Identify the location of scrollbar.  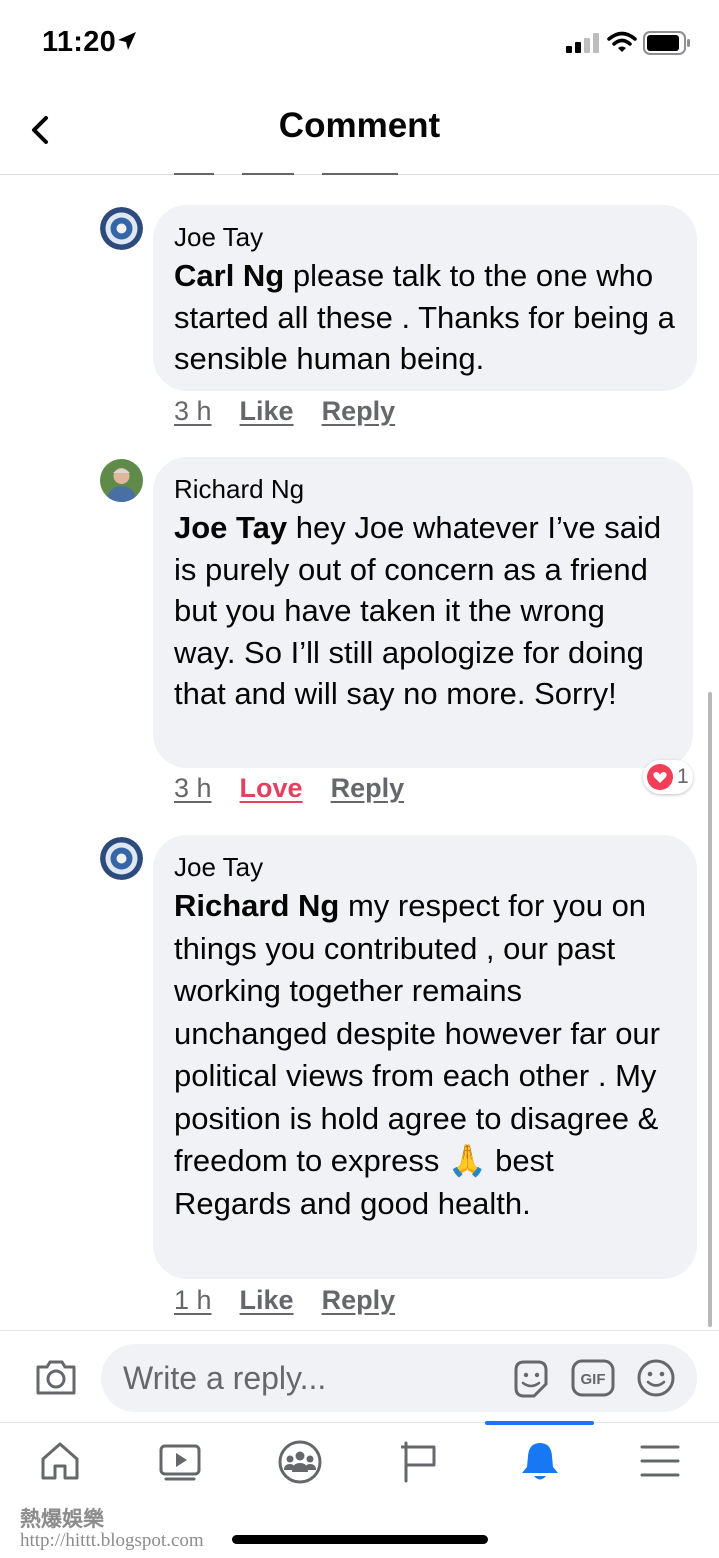
(710, 1009).